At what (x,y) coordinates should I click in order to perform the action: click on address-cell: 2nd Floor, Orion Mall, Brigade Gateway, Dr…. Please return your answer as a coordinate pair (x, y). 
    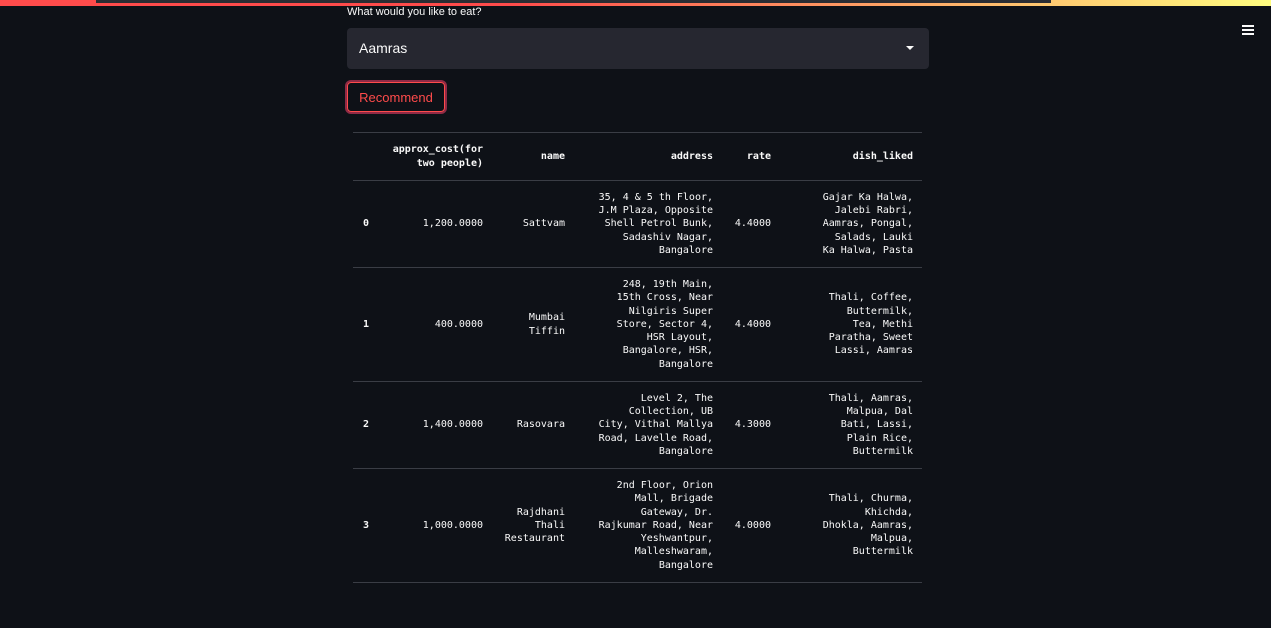
    Looking at the image, I should click on (655, 525).